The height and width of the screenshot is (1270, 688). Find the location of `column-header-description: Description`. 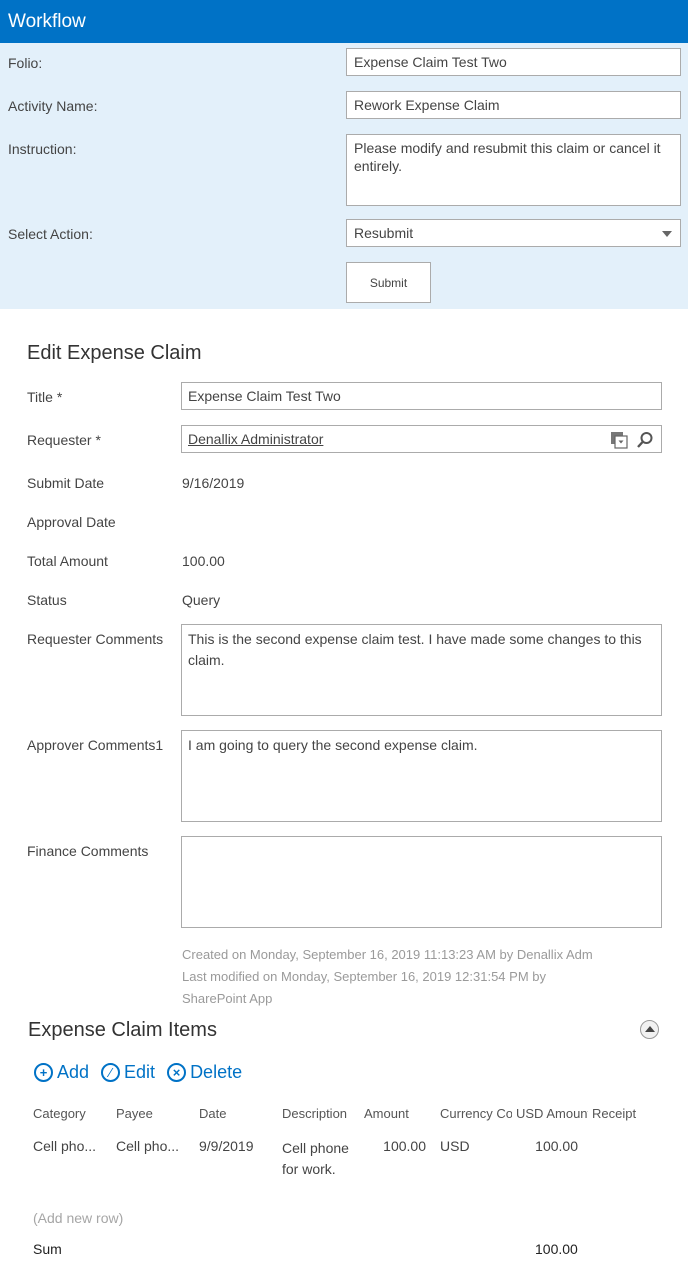

column-header-description: Description is located at coordinates (321, 1113).